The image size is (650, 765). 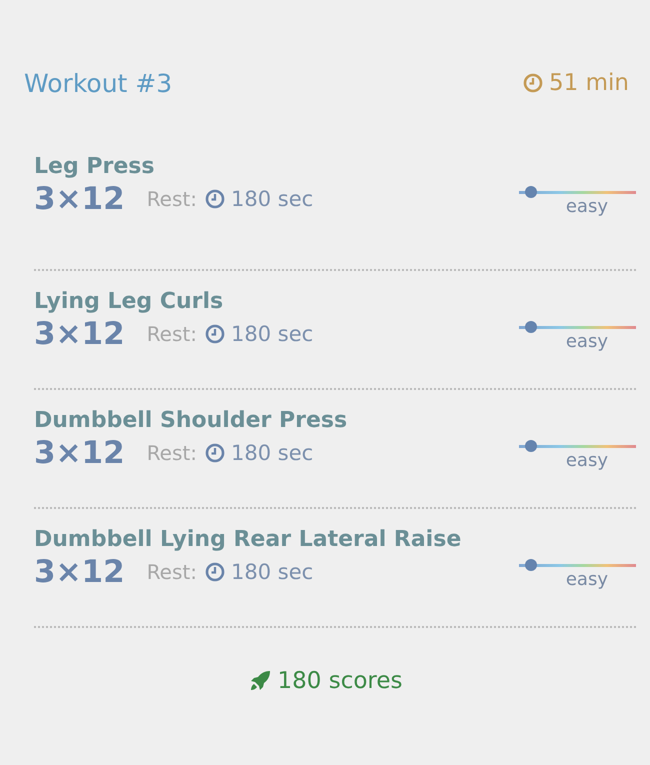 I want to click on score-text: 180 scores, so click(x=340, y=681).